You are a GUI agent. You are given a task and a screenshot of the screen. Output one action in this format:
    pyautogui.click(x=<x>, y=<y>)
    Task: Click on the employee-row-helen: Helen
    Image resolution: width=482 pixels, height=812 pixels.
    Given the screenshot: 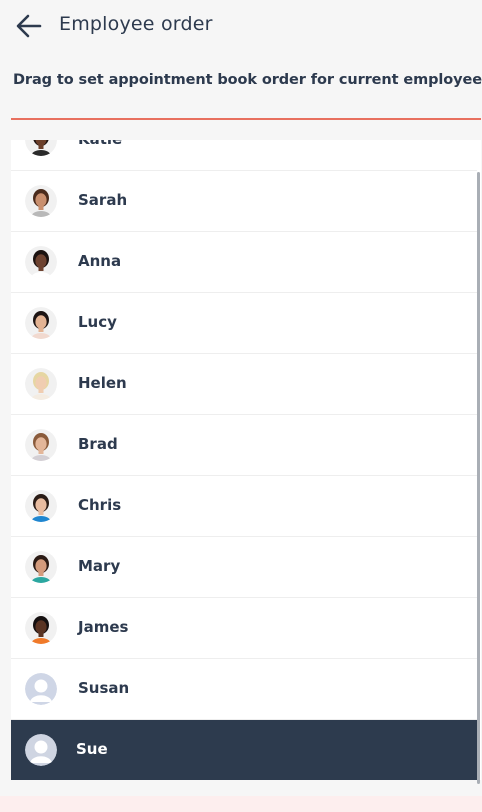 What is the action you would take?
    pyautogui.click(x=244, y=384)
    